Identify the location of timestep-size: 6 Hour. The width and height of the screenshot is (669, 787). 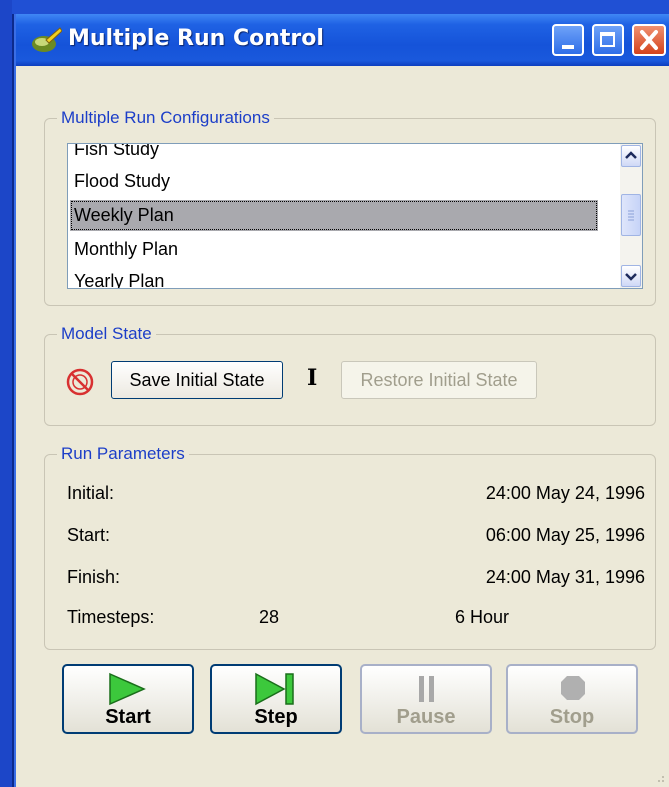
(482, 617).